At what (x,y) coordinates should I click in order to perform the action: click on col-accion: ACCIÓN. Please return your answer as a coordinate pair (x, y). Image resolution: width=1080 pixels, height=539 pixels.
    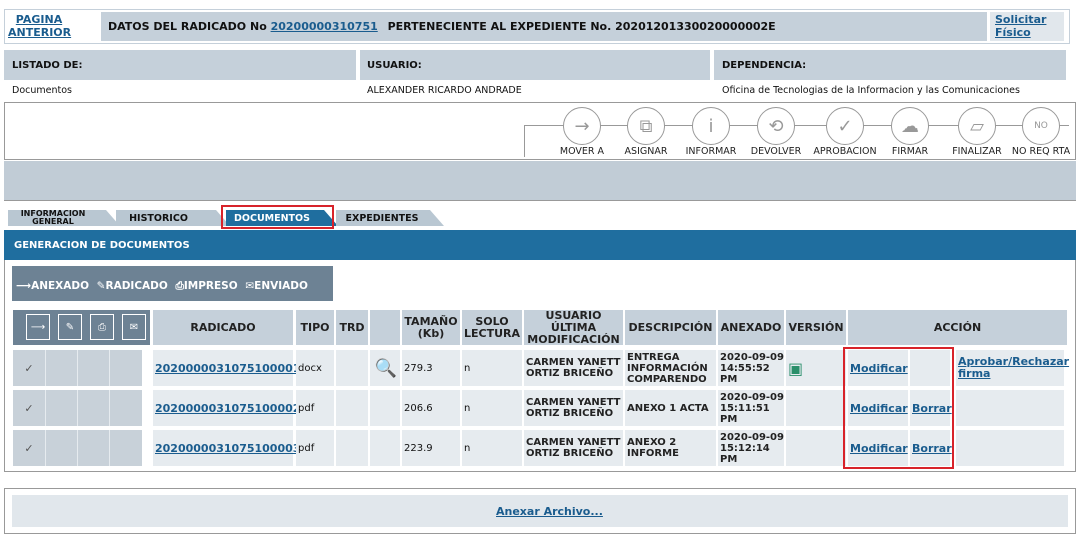
    Looking at the image, I should click on (957, 327).